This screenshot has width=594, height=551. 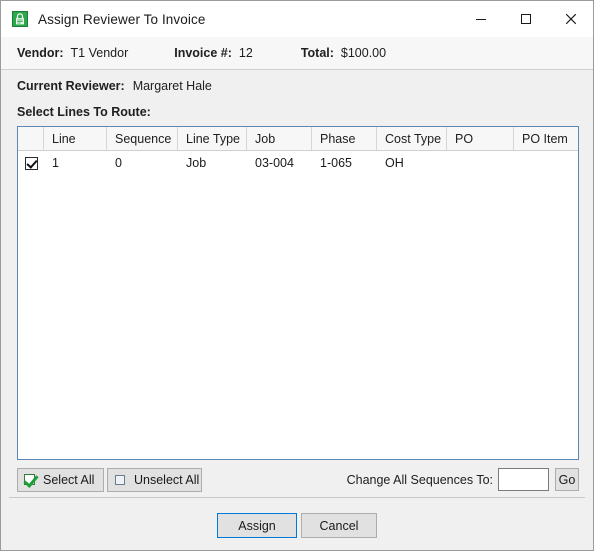 I want to click on grid-header-job: Job, so click(x=279, y=138).